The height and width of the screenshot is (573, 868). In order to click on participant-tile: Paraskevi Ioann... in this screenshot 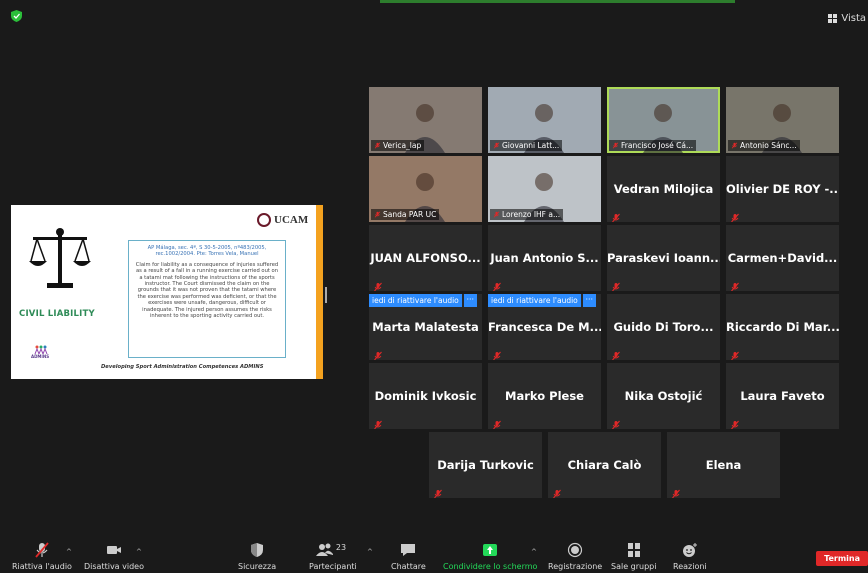, I will do `click(663, 258)`.